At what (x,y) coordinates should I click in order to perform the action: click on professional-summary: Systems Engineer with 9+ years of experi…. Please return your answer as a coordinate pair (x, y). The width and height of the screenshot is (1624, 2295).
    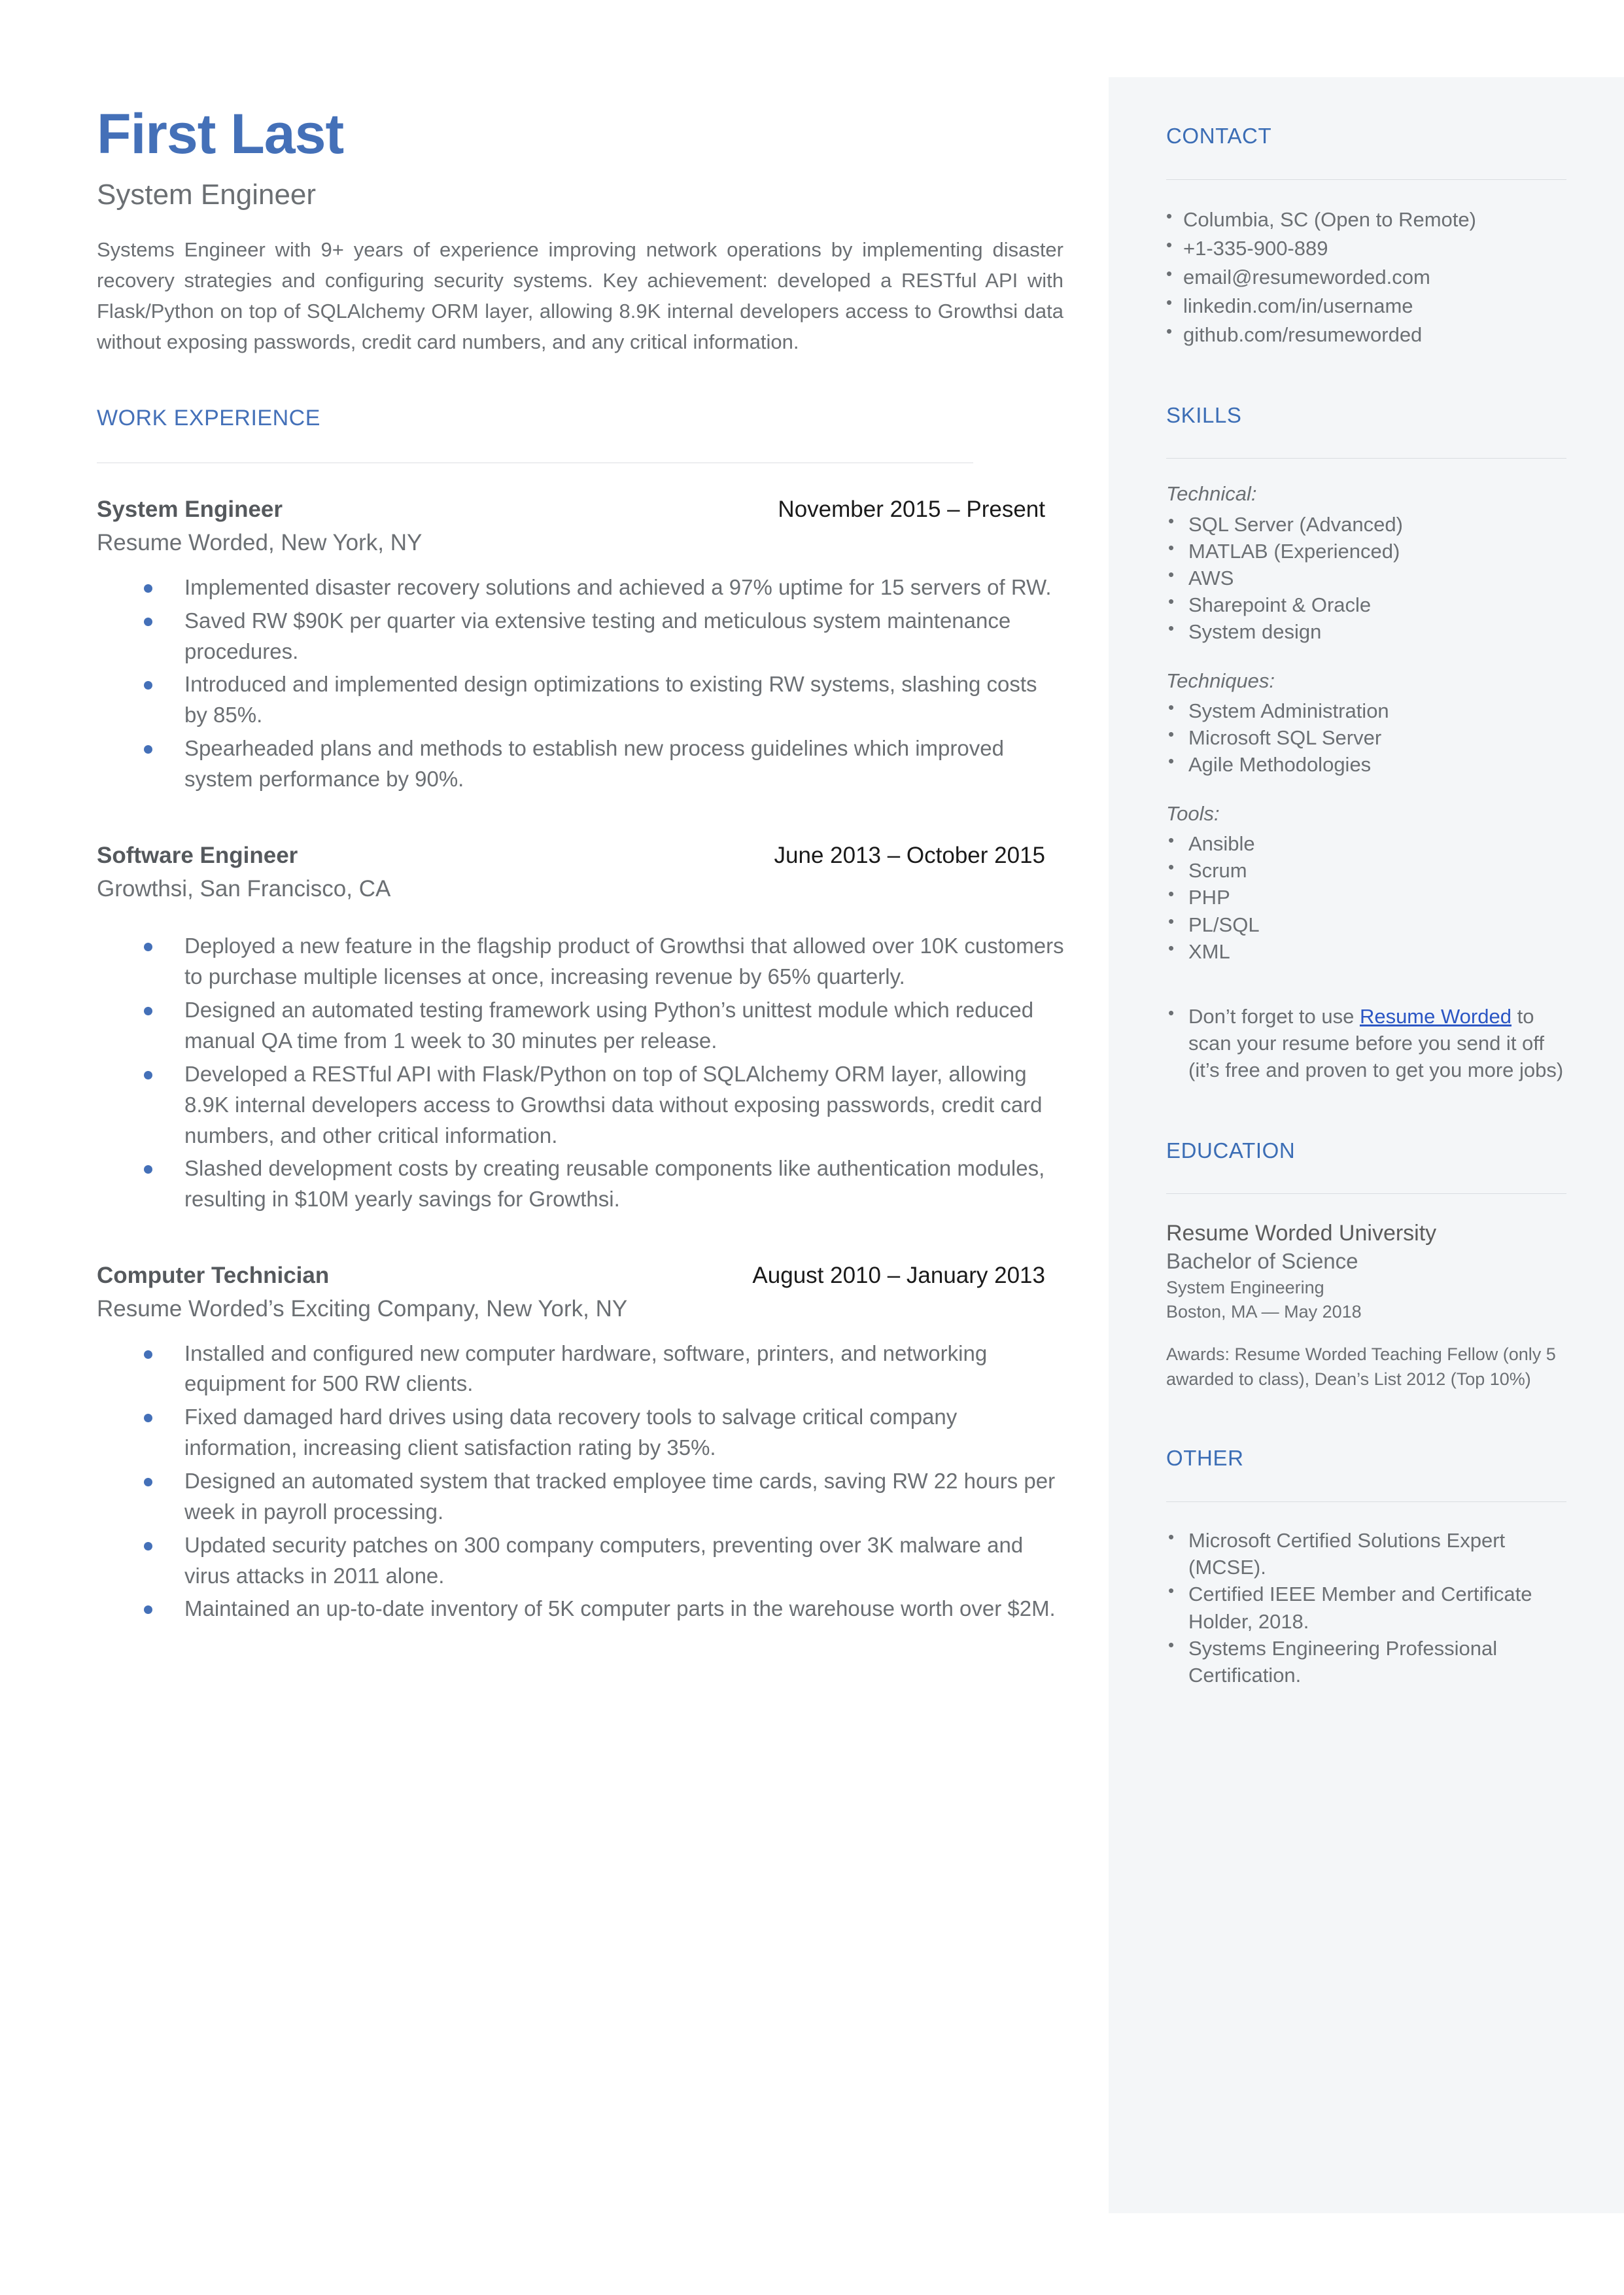
    Looking at the image, I should click on (580, 296).